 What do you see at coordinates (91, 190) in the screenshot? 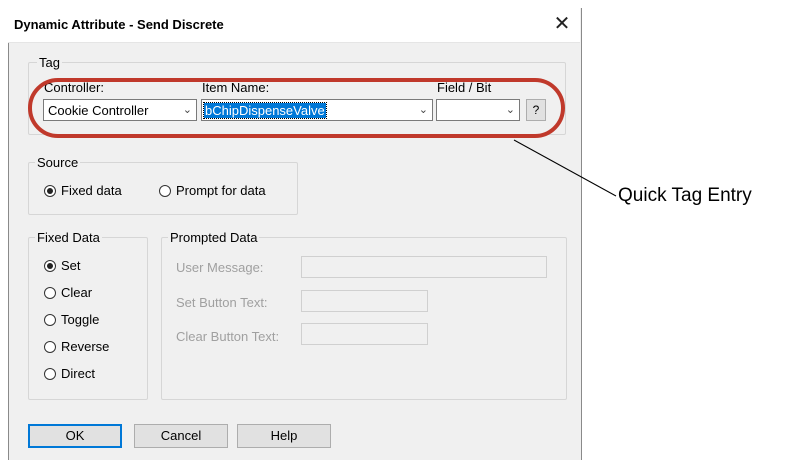
I see `radio-label: Fixed data` at bounding box center [91, 190].